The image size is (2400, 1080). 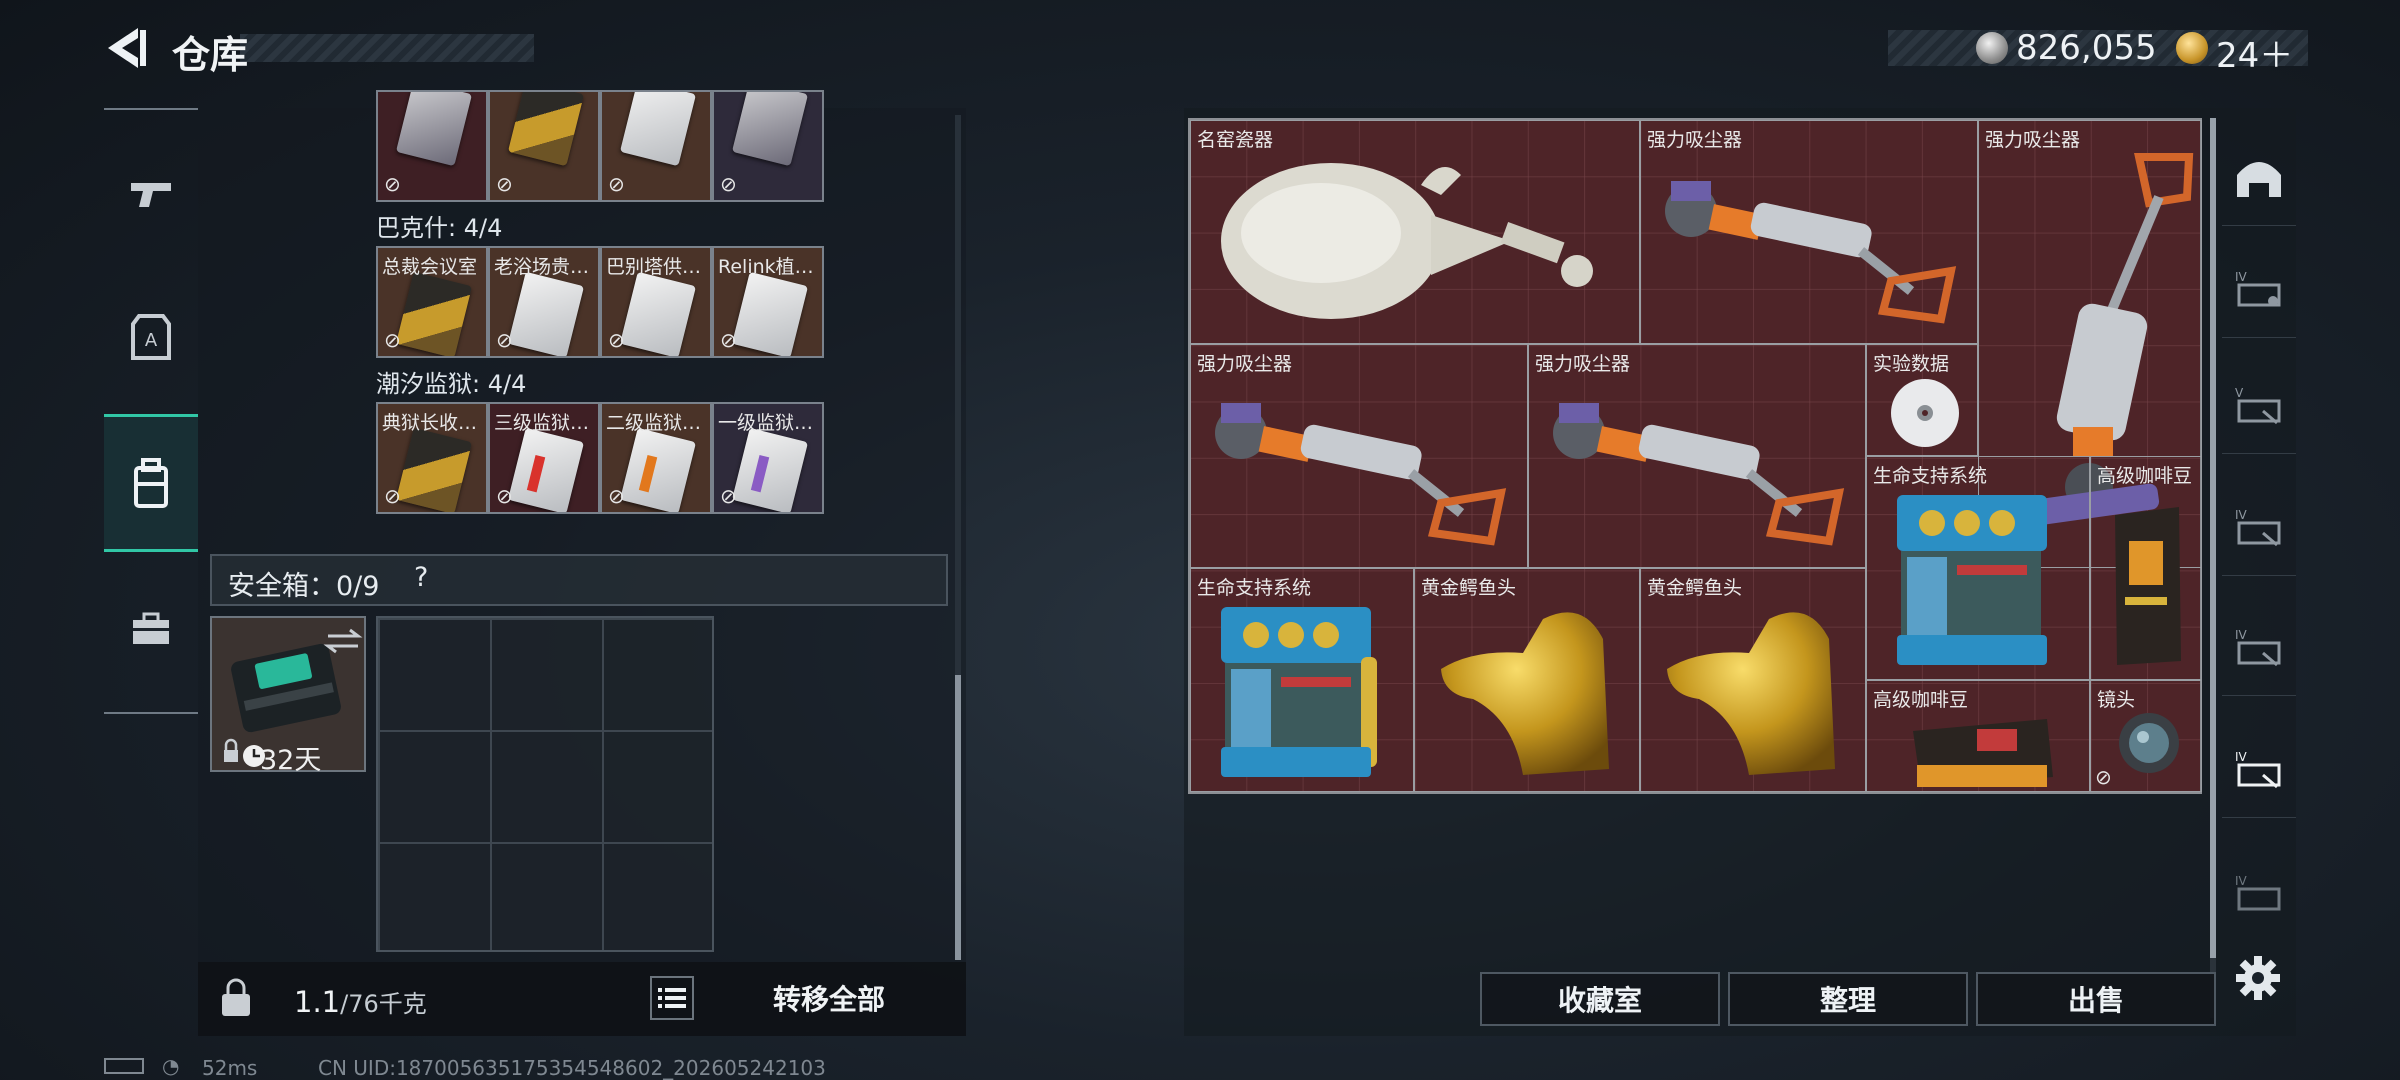 I want to click on list-view-button, so click(x=672, y=998).